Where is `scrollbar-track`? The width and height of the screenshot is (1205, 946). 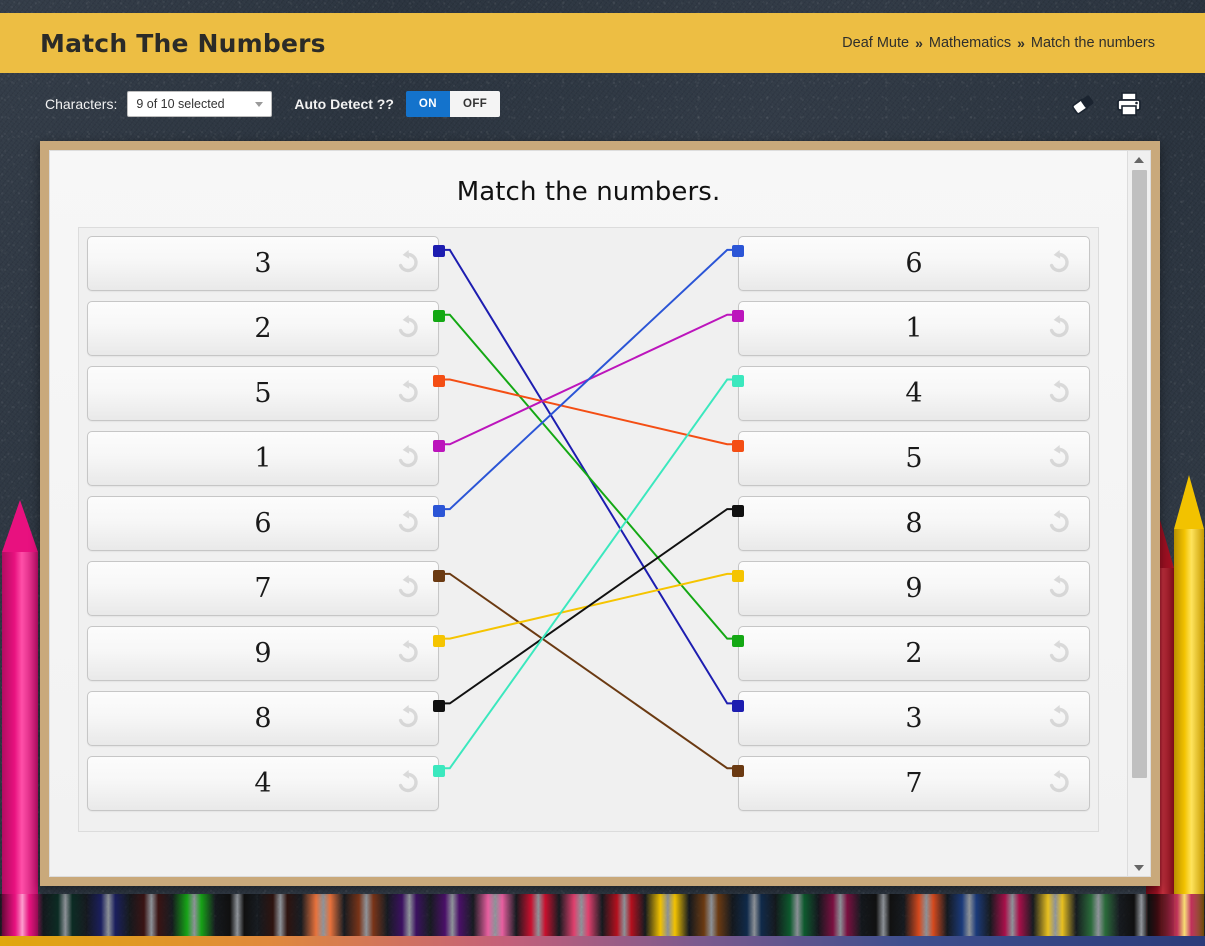 scrollbar-track is located at coordinates (1138, 513).